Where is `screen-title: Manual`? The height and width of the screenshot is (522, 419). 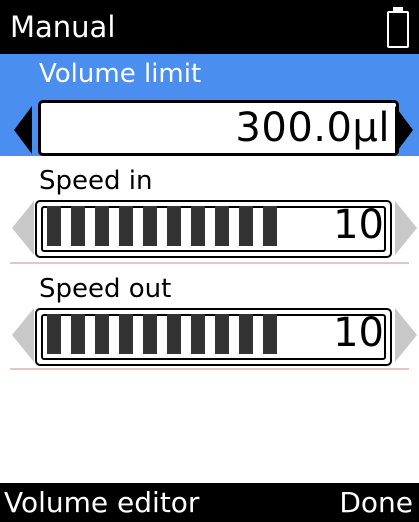
screen-title: Manual is located at coordinates (63, 27).